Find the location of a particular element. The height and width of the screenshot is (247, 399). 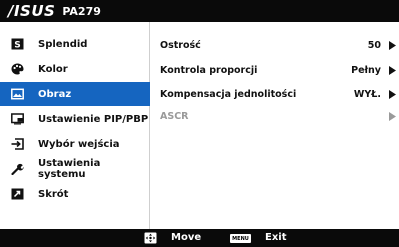

sidebar-item-input: Wybór wejścia is located at coordinates (75, 144).